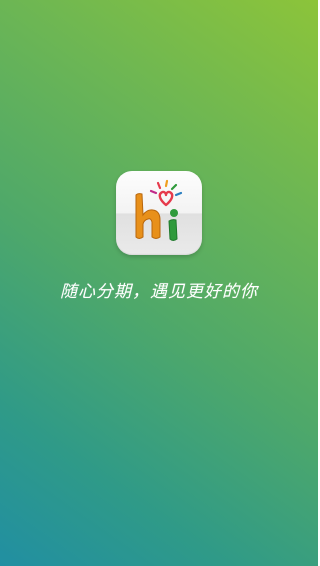 This screenshot has width=320, height=566. Describe the element at coordinates (159, 210) in the screenshot. I see `hi-heart-logo-icon` at that location.